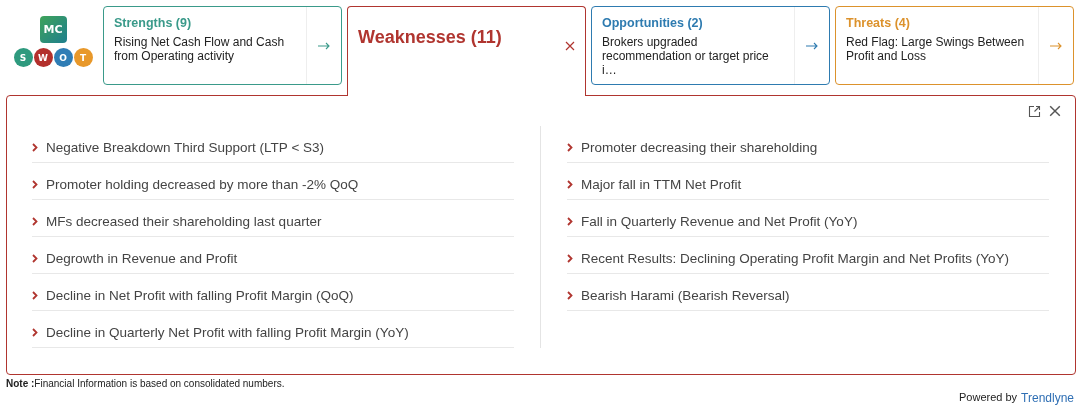 Image resolution: width=1082 pixels, height=407 pixels. I want to click on logo-badge: MC, so click(53, 29).